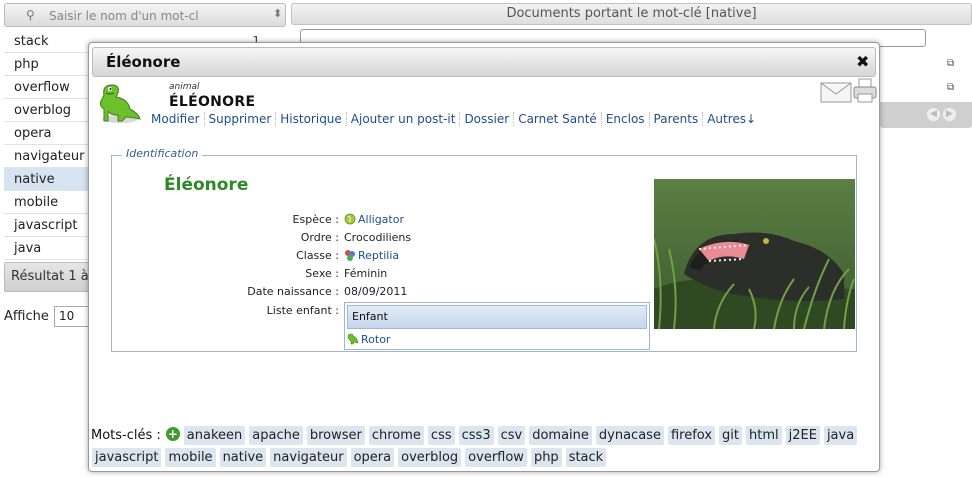  What do you see at coordinates (42, 87) in the screenshot?
I see `keyword-list-item-label: overflow` at bounding box center [42, 87].